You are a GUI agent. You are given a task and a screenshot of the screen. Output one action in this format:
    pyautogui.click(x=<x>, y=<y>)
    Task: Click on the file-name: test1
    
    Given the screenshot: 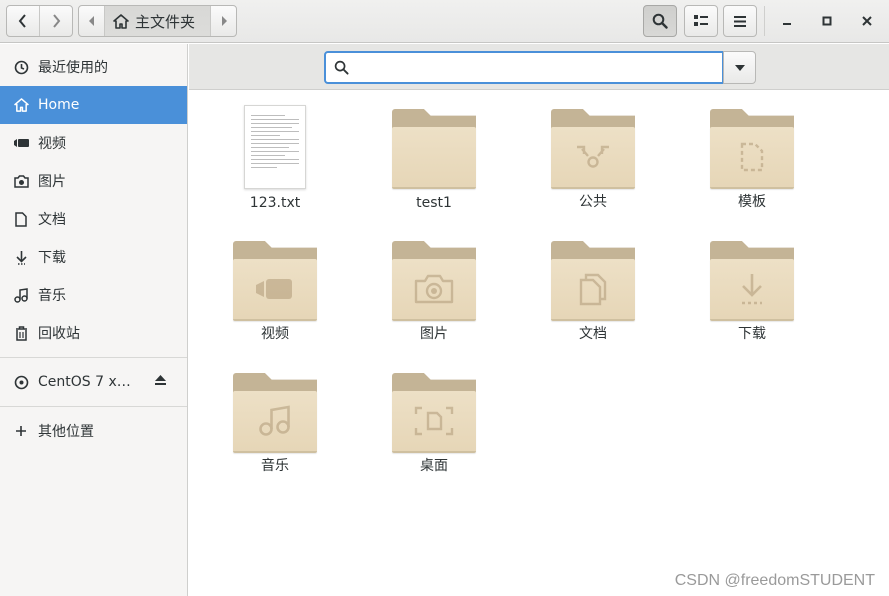 What is the action you would take?
    pyautogui.click(x=434, y=203)
    